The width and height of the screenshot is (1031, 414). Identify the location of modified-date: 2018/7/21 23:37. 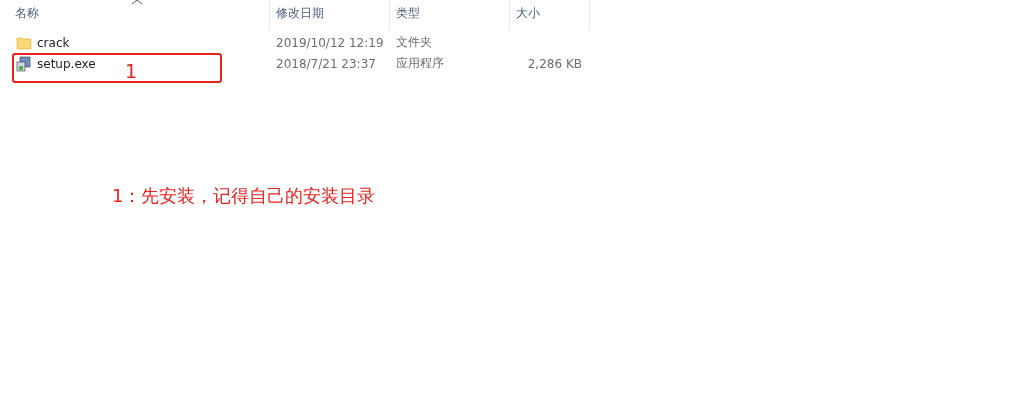
(326, 63).